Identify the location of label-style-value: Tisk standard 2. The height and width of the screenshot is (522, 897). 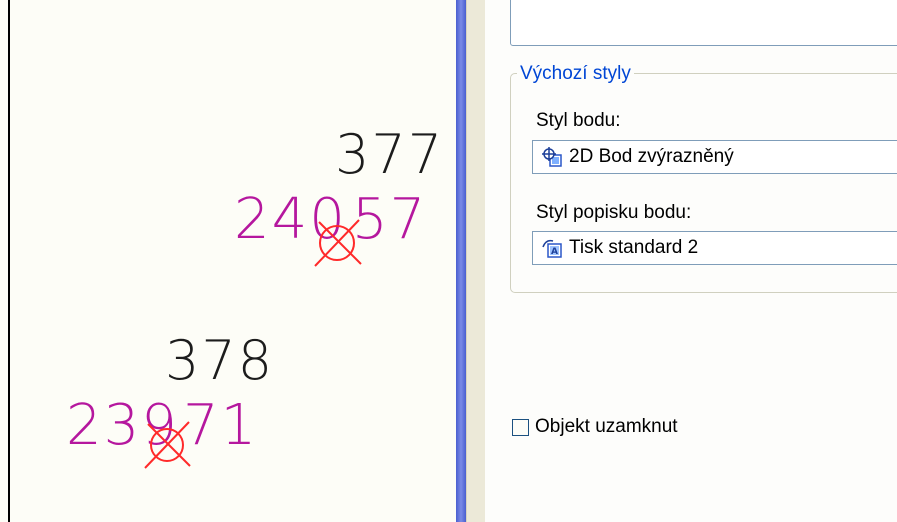
(634, 247).